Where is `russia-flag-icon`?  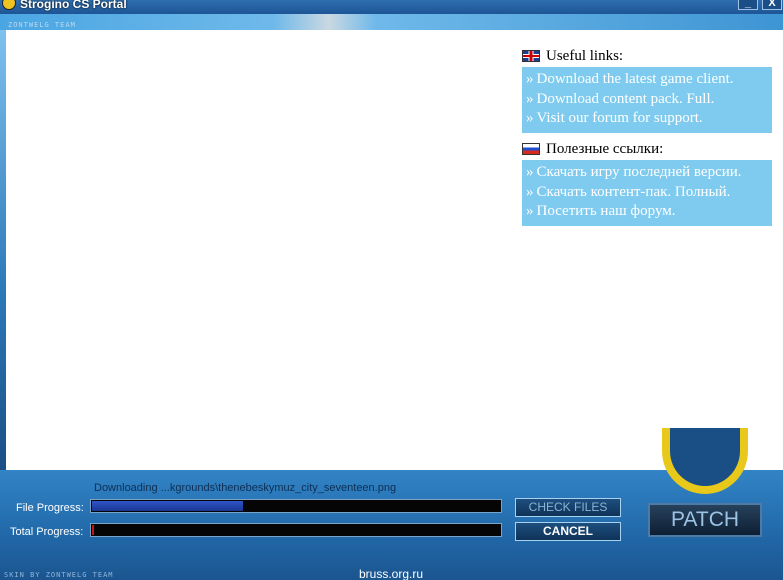
russia-flag-icon is located at coordinates (531, 149).